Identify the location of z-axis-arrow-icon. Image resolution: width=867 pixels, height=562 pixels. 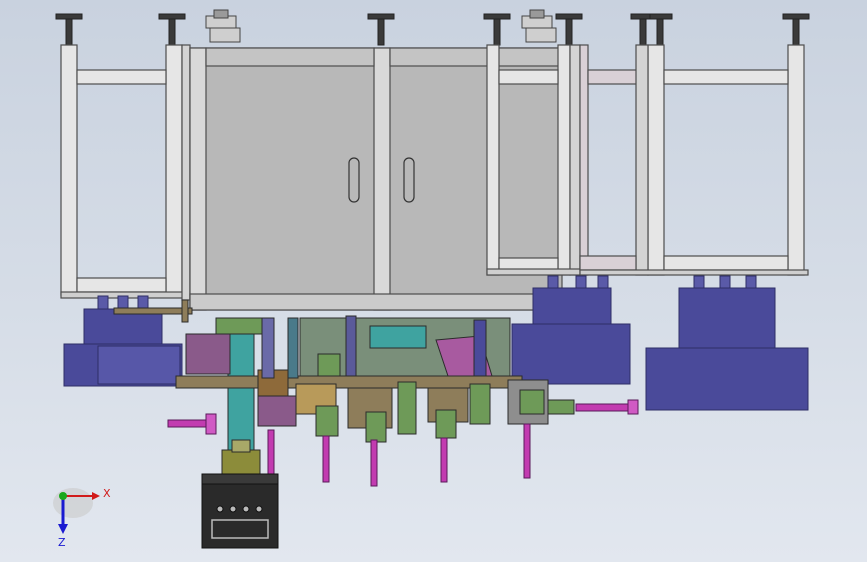
(63, 529).